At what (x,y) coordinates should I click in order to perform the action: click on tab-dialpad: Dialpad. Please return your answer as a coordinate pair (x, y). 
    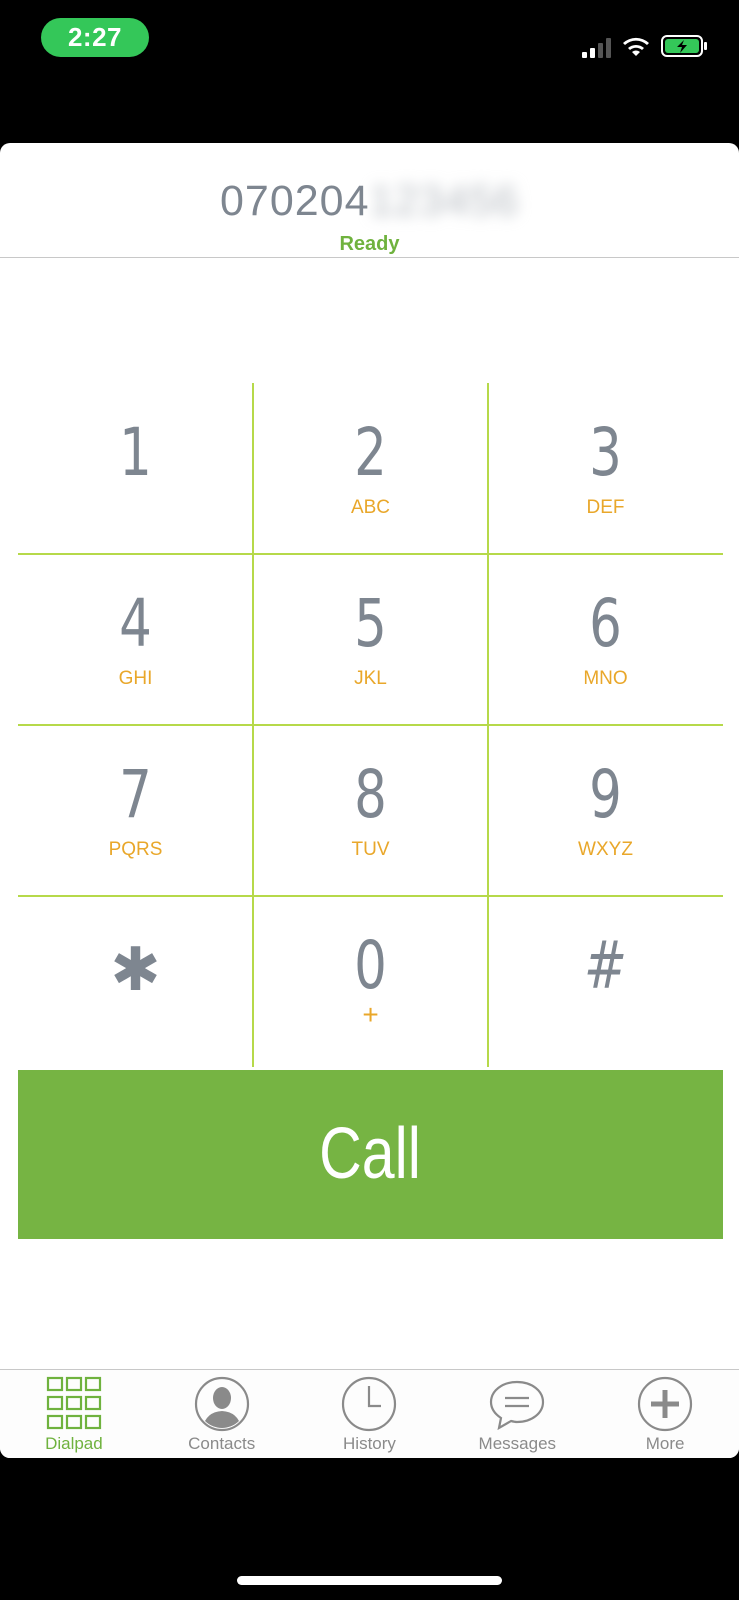
    Looking at the image, I should click on (74, 1414).